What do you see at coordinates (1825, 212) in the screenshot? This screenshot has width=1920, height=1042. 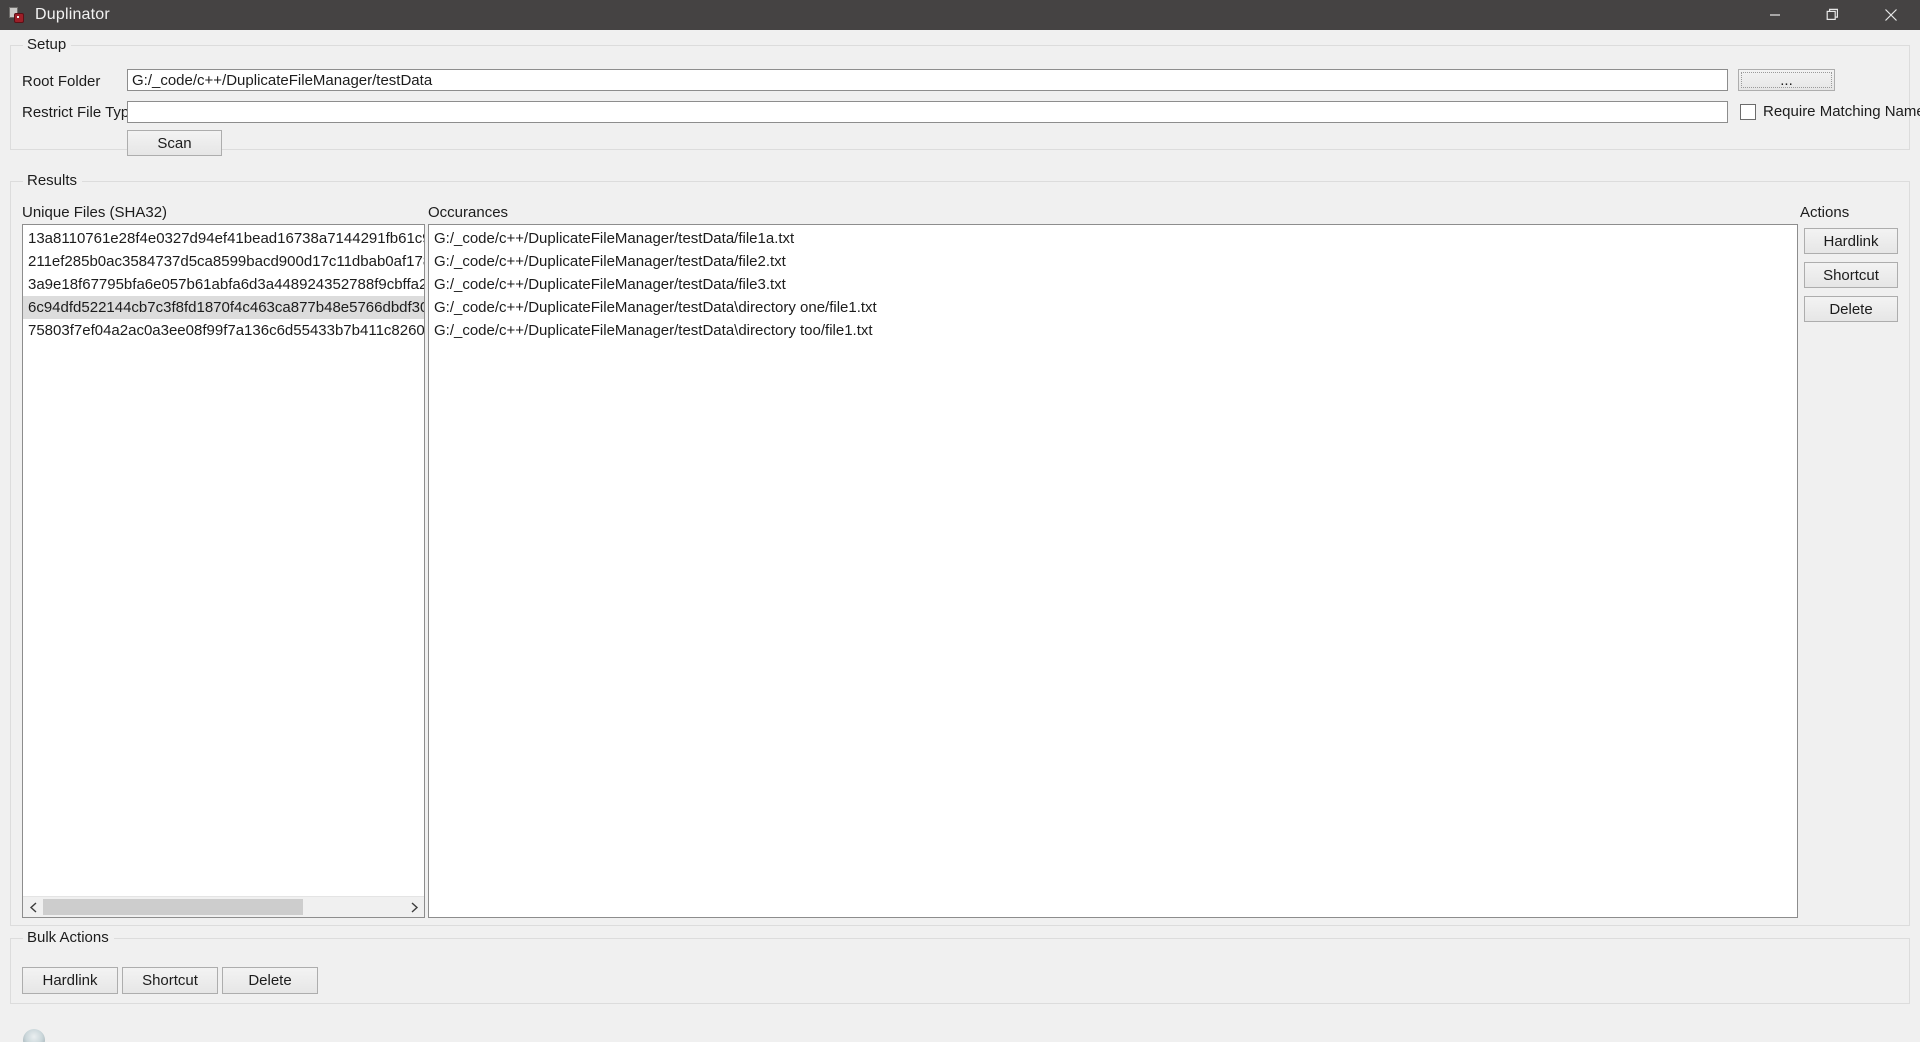 I see `actions-header: Actions` at bounding box center [1825, 212].